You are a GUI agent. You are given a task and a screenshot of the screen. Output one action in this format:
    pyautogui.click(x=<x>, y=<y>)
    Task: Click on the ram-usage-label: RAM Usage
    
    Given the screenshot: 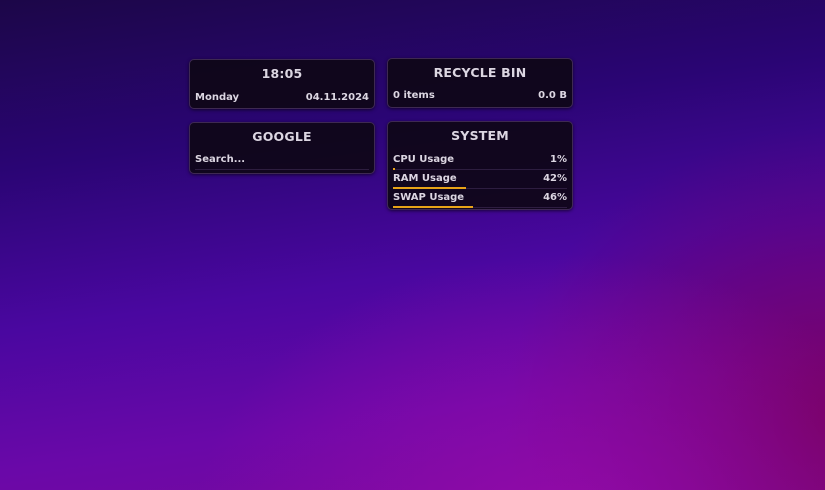 What is the action you would take?
    pyautogui.click(x=425, y=178)
    